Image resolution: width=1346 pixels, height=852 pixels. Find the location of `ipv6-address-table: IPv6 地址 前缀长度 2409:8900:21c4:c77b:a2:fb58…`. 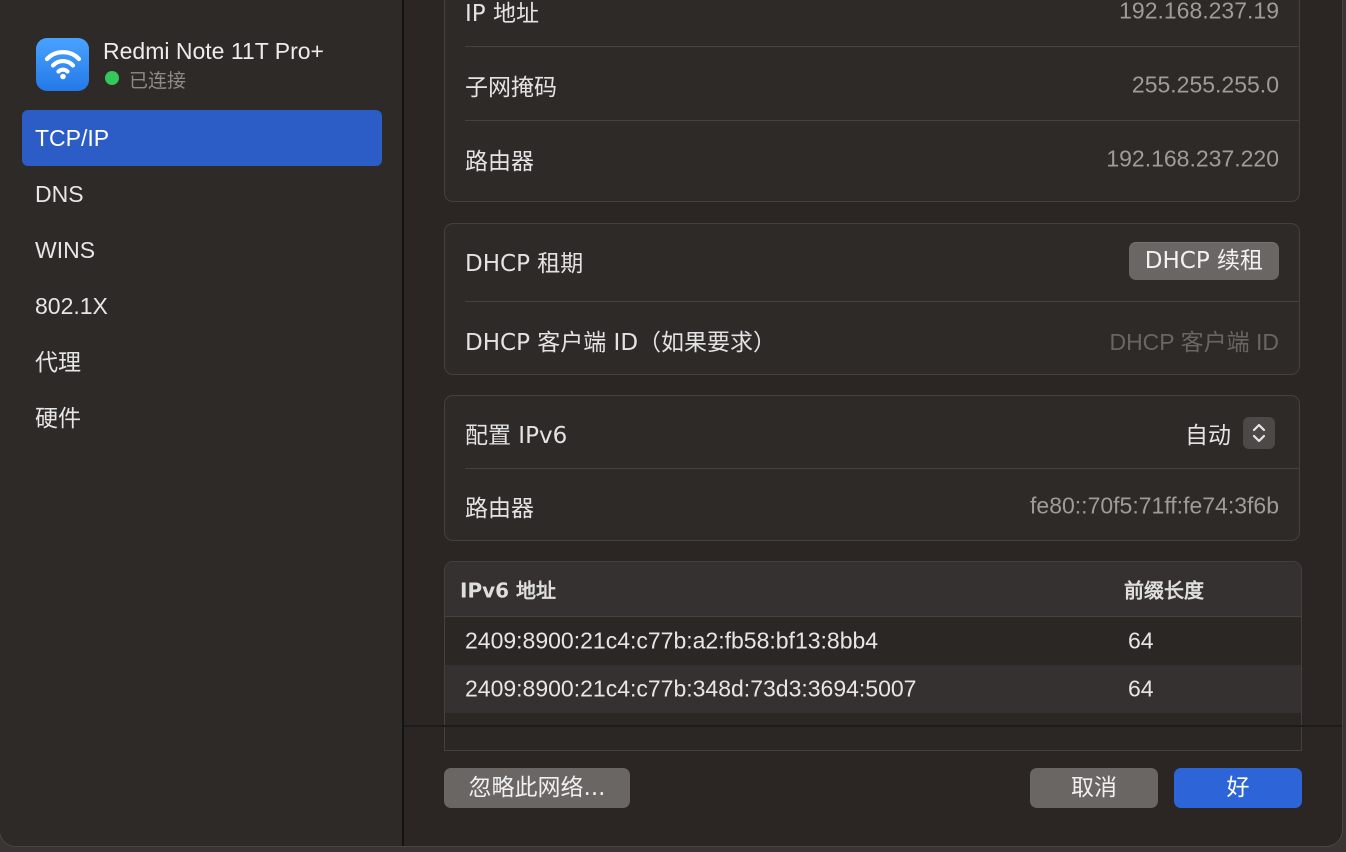

ipv6-address-table: IPv6 地址 前缀长度 2409:8900:21c4:c77b:a2:fb58… is located at coordinates (873, 656).